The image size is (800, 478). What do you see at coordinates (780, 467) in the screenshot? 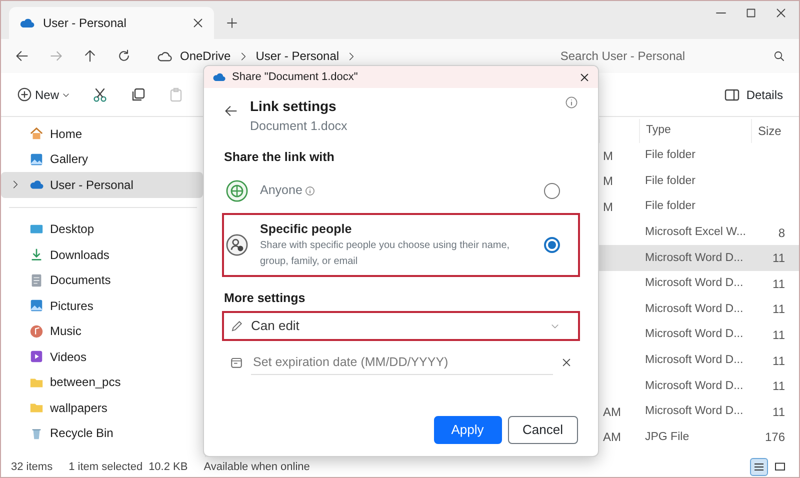
I see `window-icon` at bounding box center [780, 467].